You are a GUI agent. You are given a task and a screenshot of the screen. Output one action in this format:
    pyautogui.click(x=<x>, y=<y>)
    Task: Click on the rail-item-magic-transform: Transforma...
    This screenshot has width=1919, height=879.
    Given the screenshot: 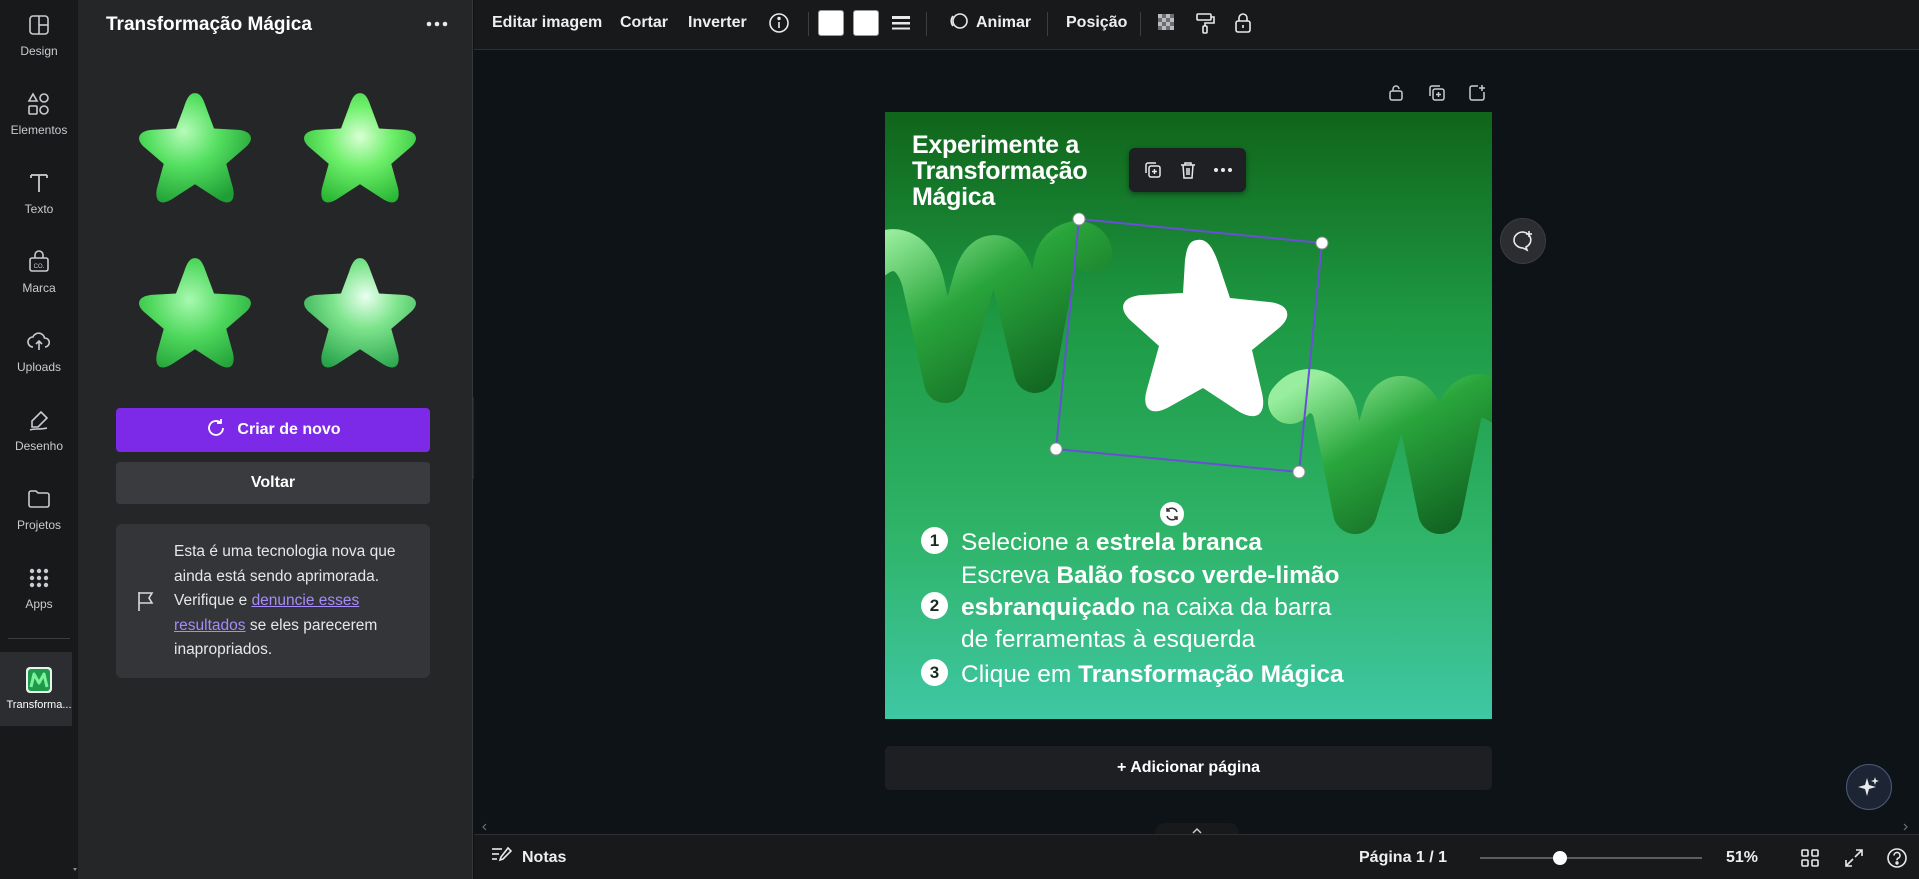 What is the action you would take?
    pyautogui.click(x=39, y=689)
    